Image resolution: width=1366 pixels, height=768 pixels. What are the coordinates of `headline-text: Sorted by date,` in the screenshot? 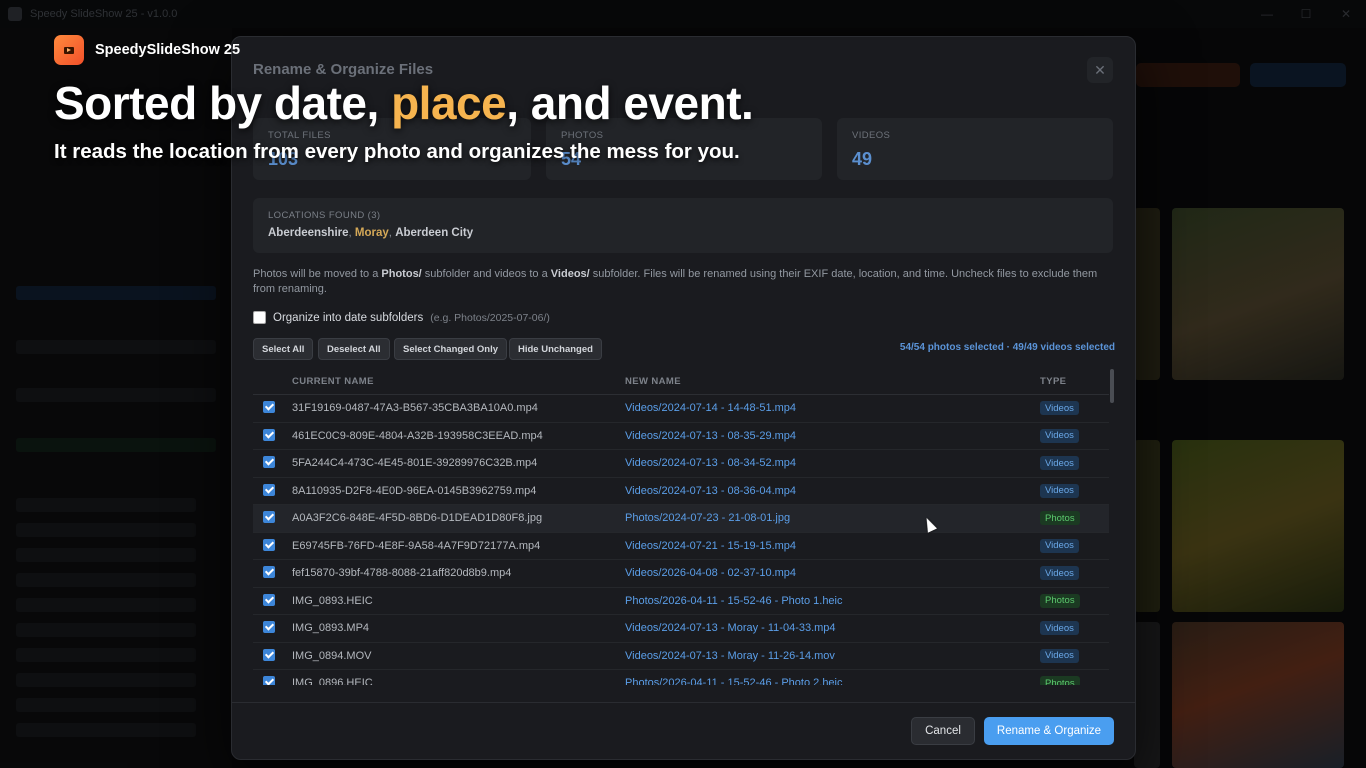 It's located at (223, 103).